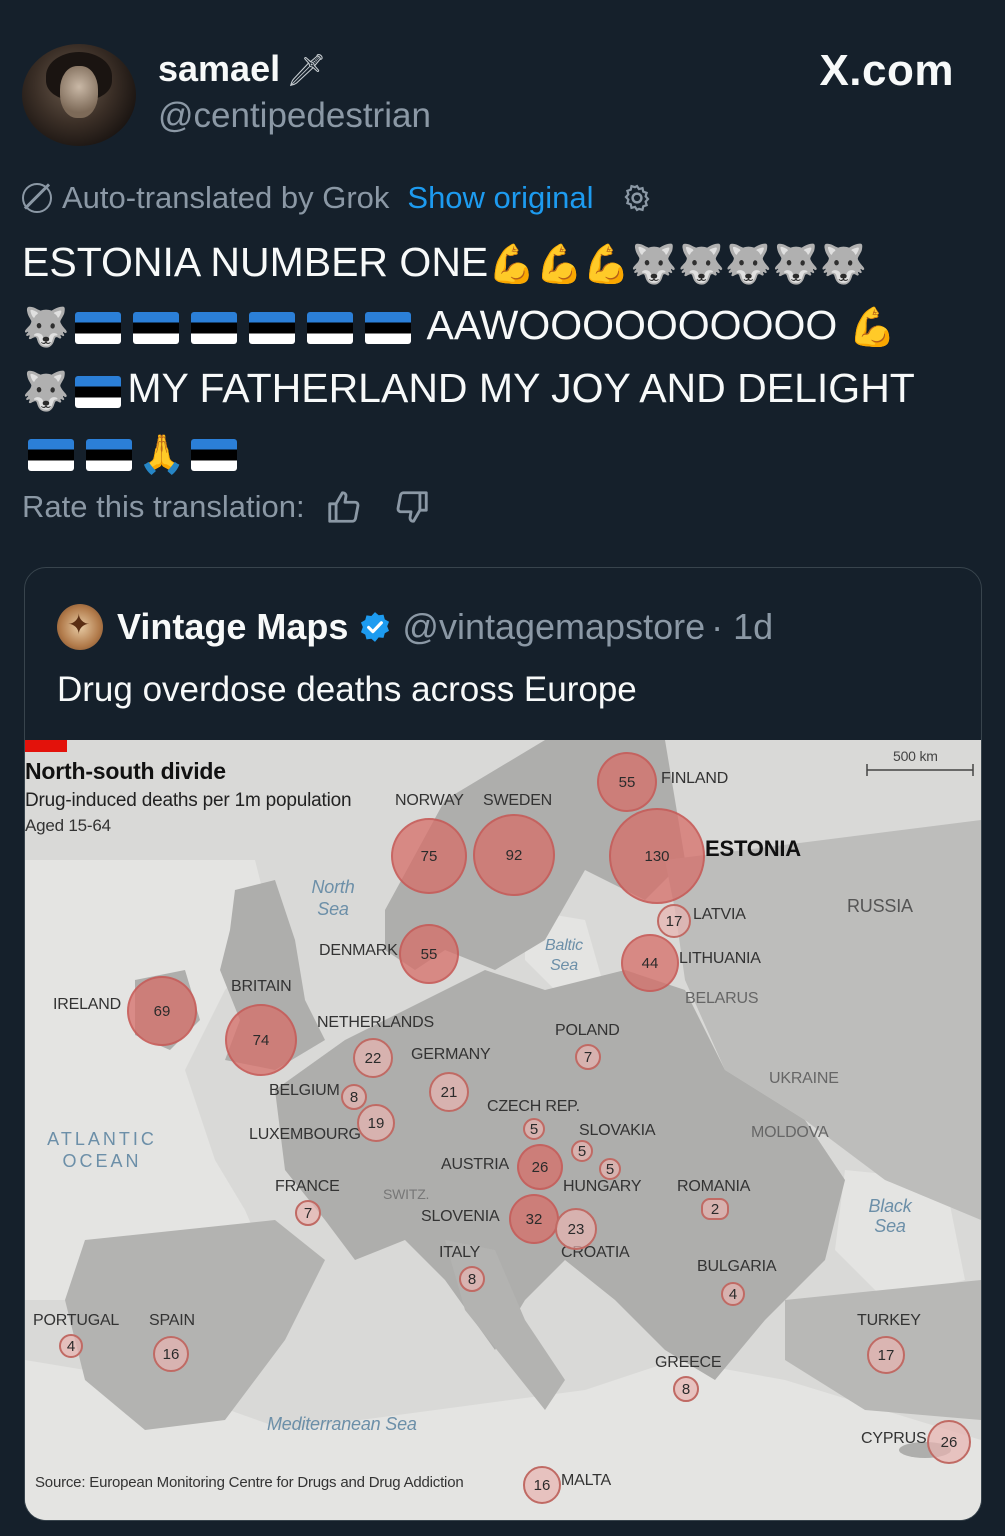  What do you see at coordinates (500, 198) in the screenshot?
I see `show-original-link: Show original` at bounding box center [500, 198].